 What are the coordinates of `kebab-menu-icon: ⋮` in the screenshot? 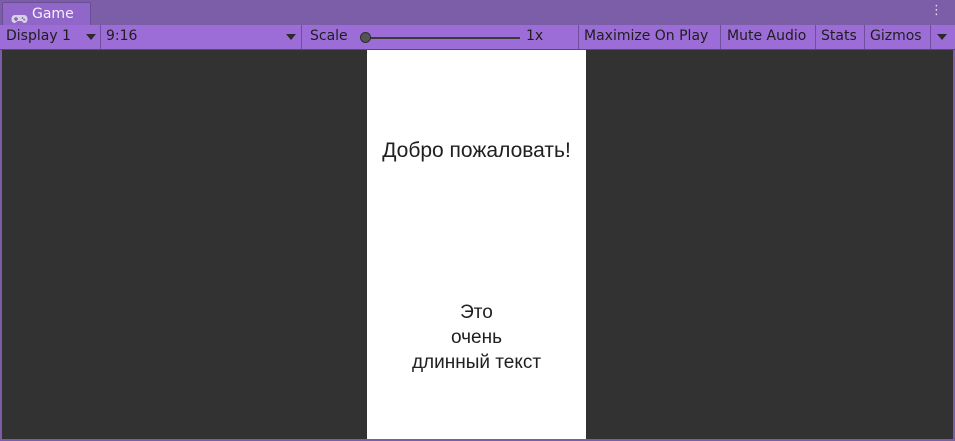 It's located at (936, 11).